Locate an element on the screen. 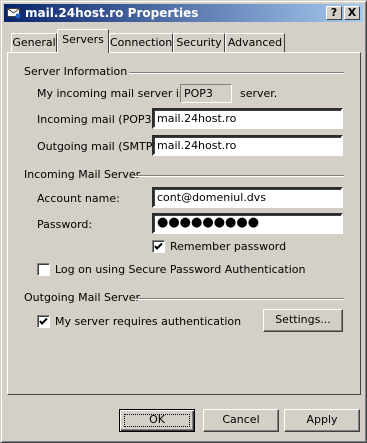  help-icon: ? is located at coordinates (334, 12).